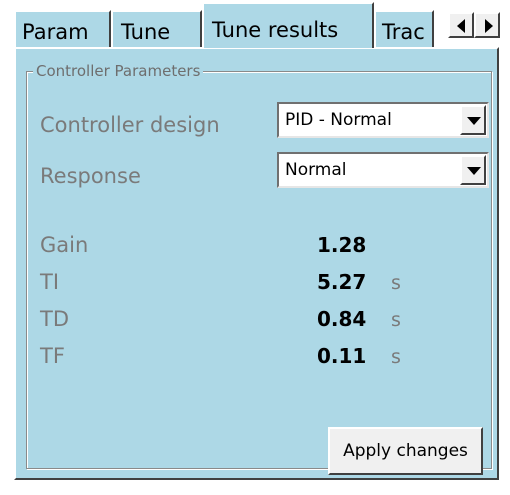  I want to click on response-dropdown-button, so click(473, 170).